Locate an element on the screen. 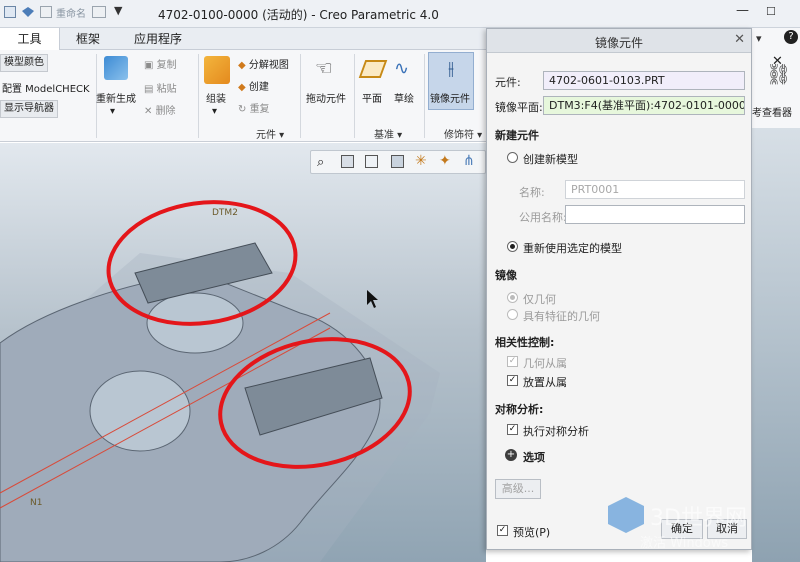 Image resolution: width=800 pixels, height=562 pixels. dialog-title: 镜像元件 is located at coordinates (618, 43).